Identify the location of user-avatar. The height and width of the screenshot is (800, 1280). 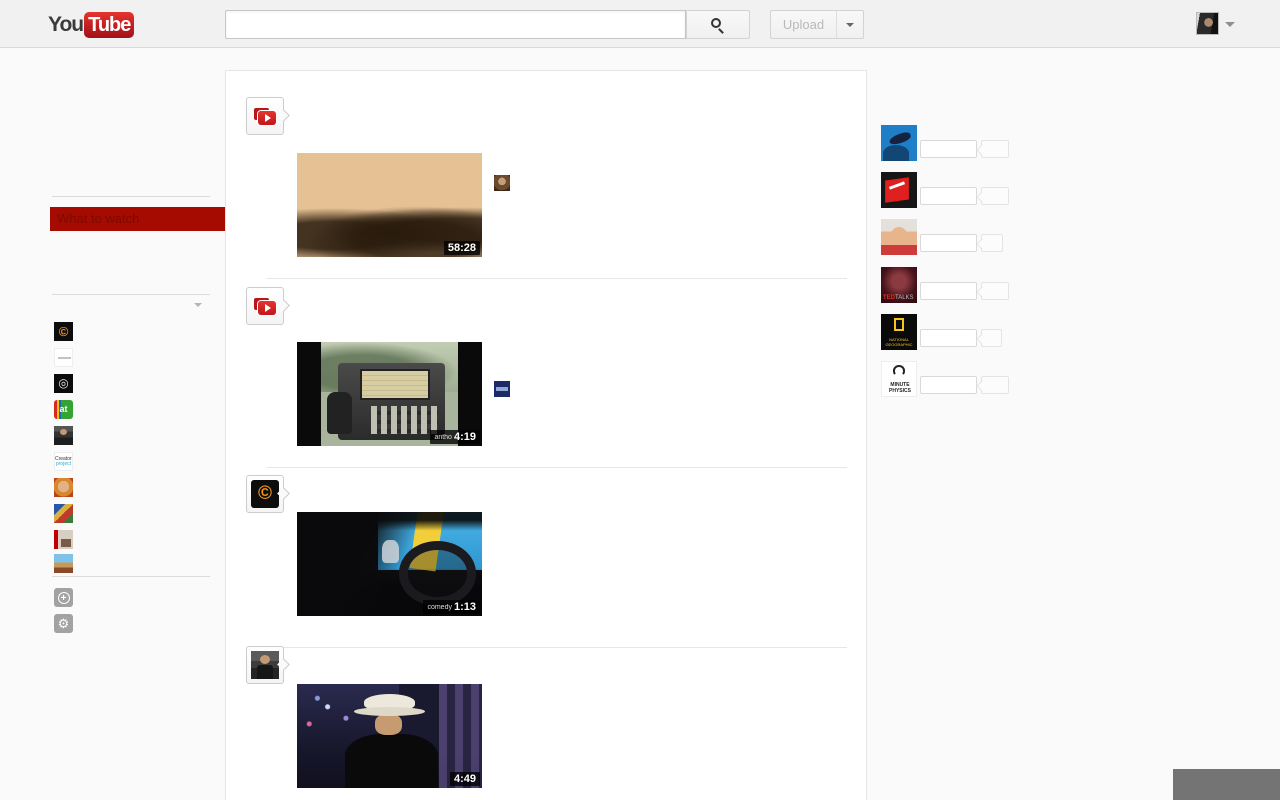
(1207, 23).